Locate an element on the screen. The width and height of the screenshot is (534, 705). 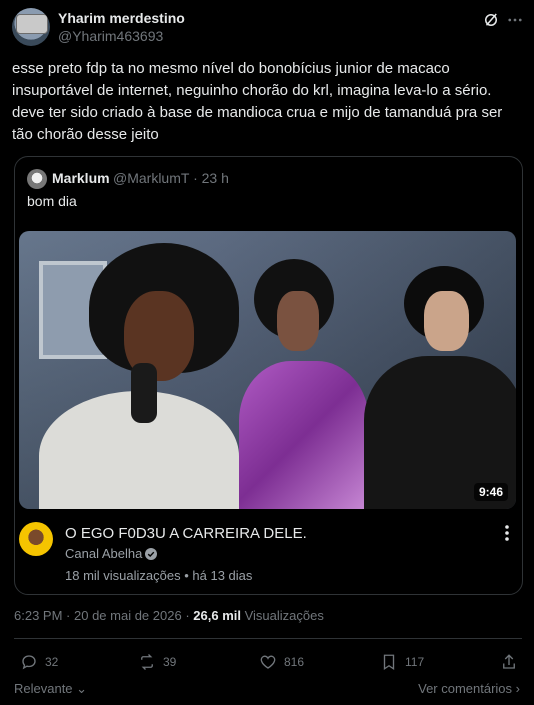
repost-icon is located at coordinates (147, 662).